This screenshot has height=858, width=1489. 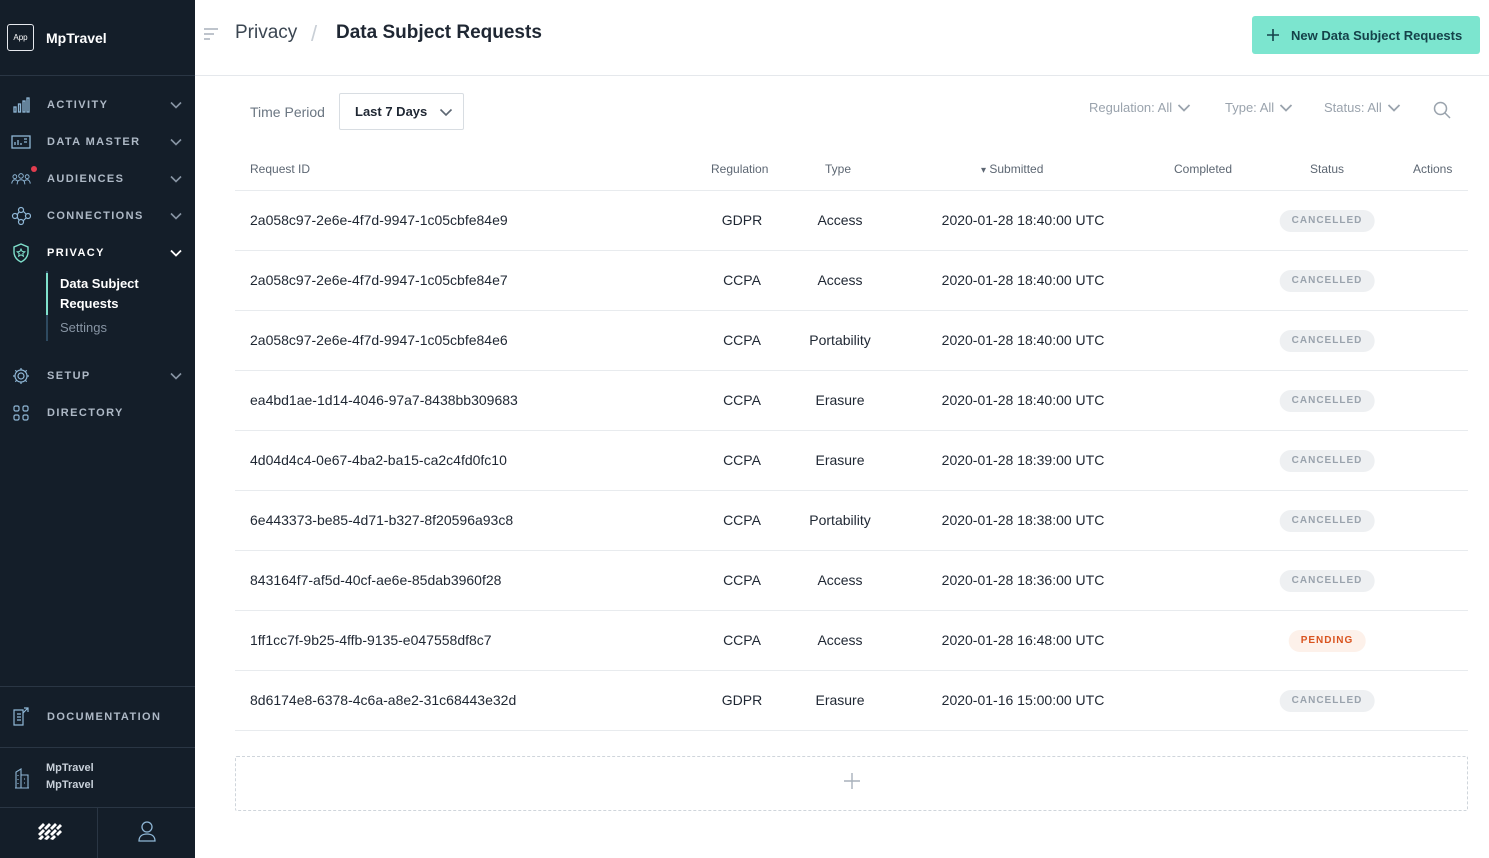 I want to click on nav-label: ACTIVITY, so click(x=78, y=104).